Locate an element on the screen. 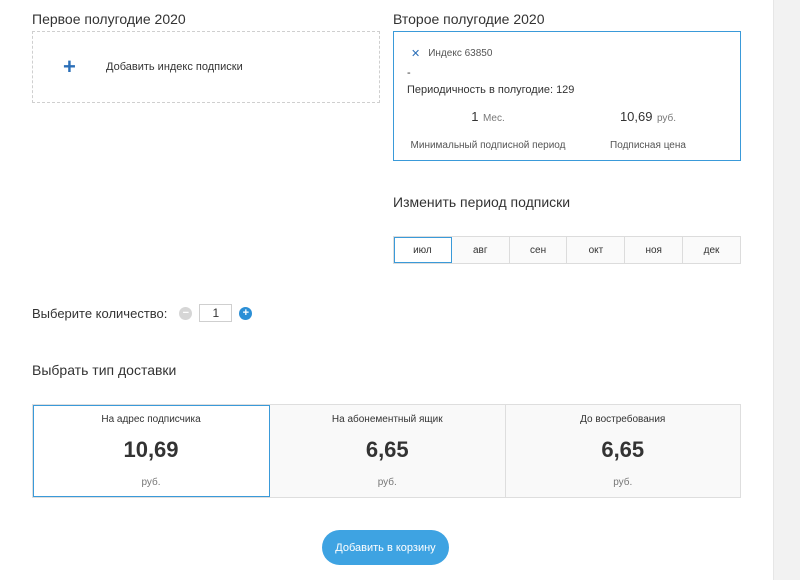  delivery-option-address: На адрес подписчика 10,69 руб. is located at coordinates (151, 451).